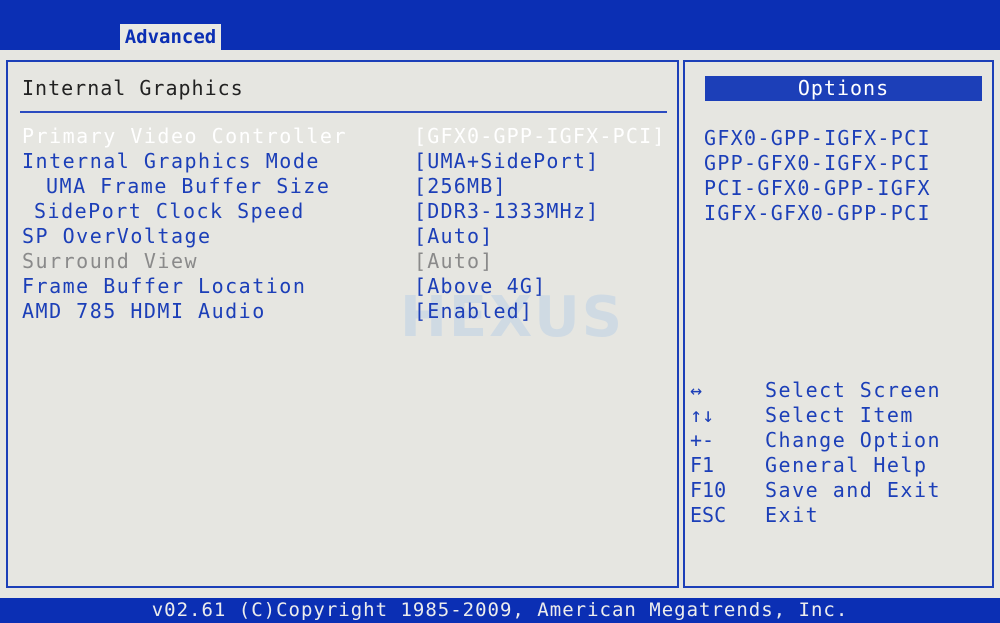  I want to click on setting-value: [256MB], so click(460, 186).